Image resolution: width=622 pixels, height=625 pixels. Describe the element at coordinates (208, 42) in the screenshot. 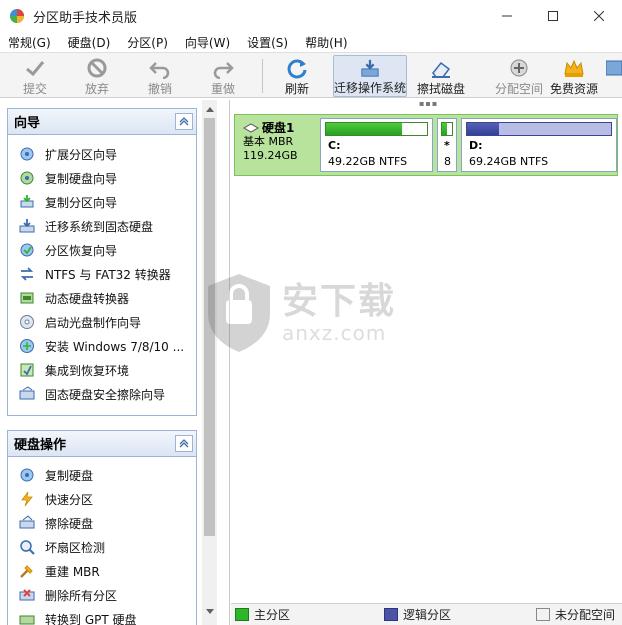

I see `menu-wizard: 向导(W)` at that location.